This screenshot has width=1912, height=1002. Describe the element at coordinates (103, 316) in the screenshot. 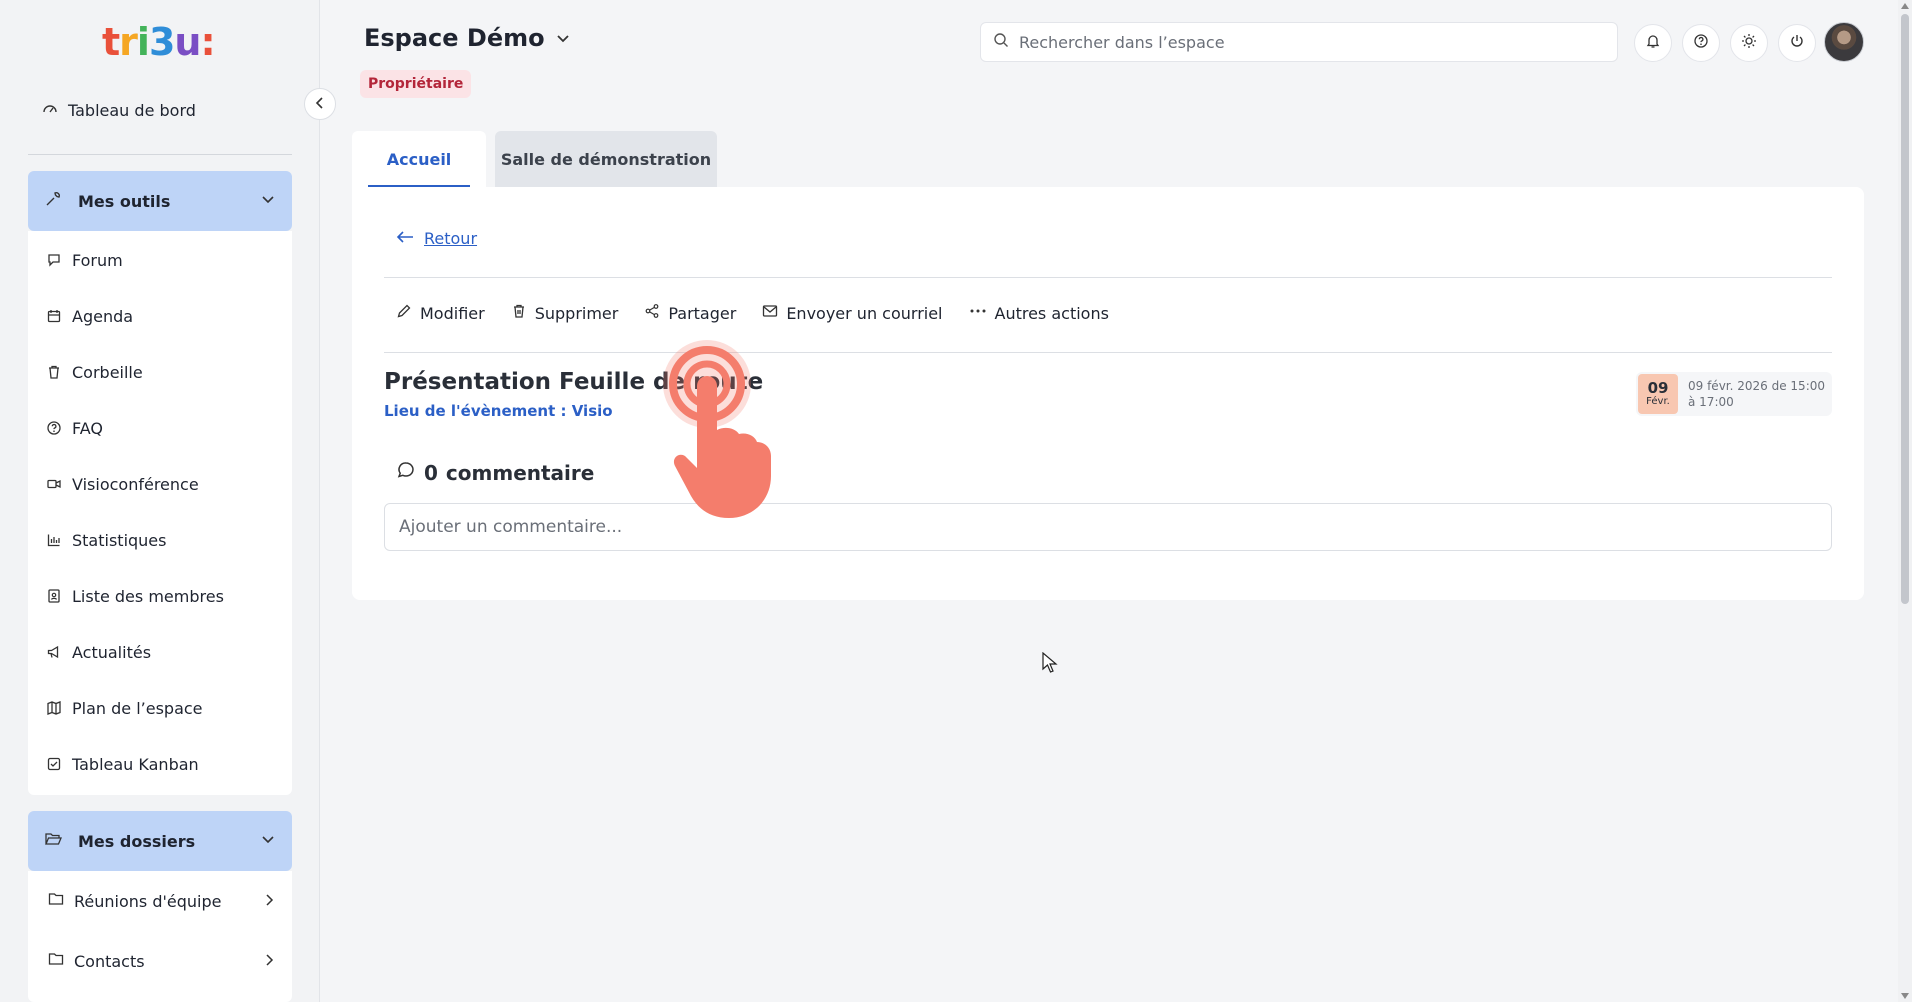

I see `sidebar-item-label: Agenda` at that location.